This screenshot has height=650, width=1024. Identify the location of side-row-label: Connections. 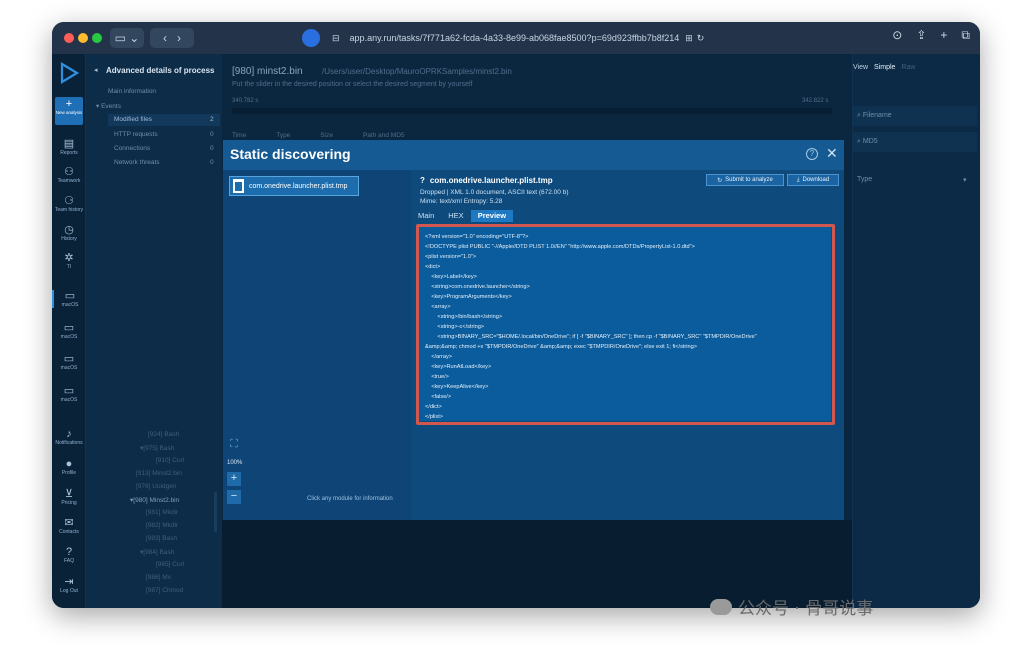
(132, 148).